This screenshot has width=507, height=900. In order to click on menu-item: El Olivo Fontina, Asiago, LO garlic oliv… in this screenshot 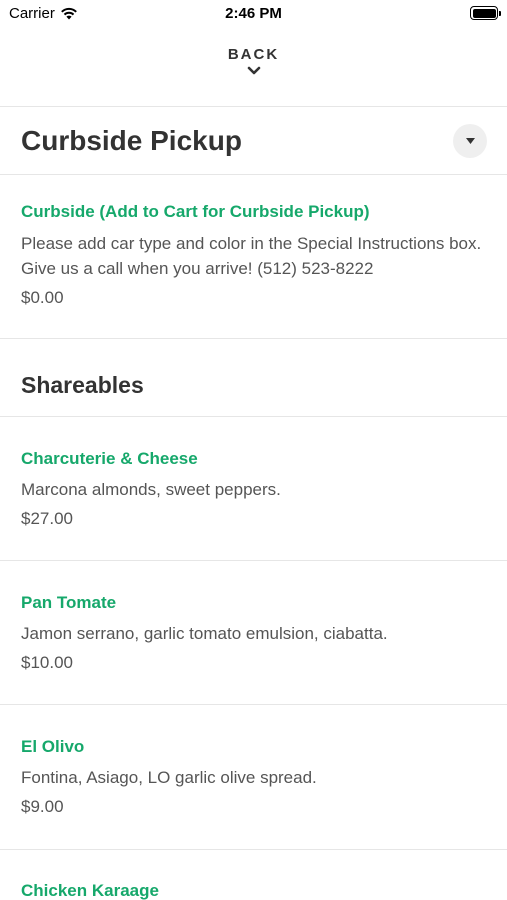, I will do `click(254, 777)`.